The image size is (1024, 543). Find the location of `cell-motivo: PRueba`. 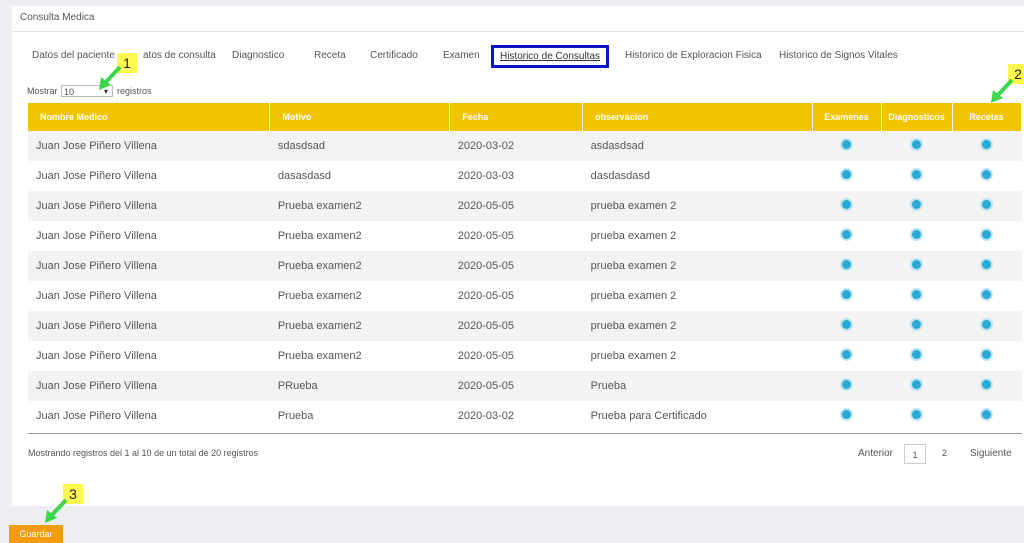

cell-motivo: PRueba is located at coordinates (359, 386).